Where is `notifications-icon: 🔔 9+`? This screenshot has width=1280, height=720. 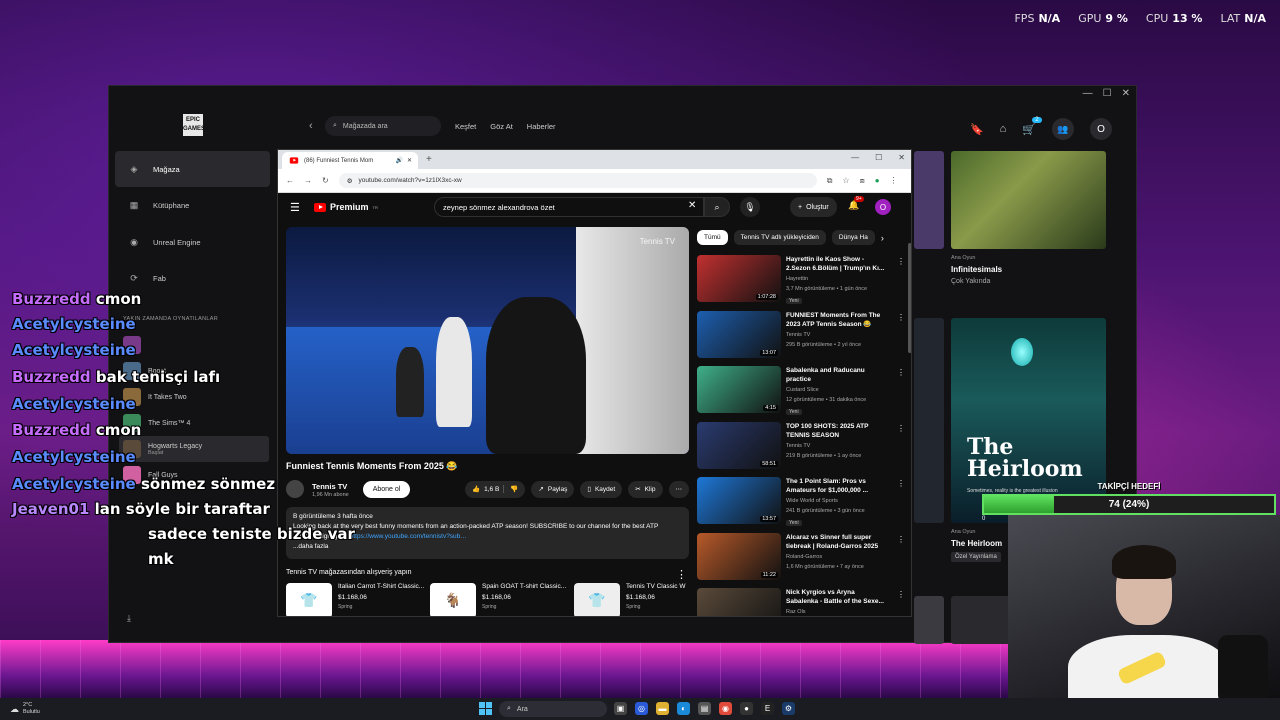 notifications-icon: 🔔 9+ is located at coordinates (856, 203).